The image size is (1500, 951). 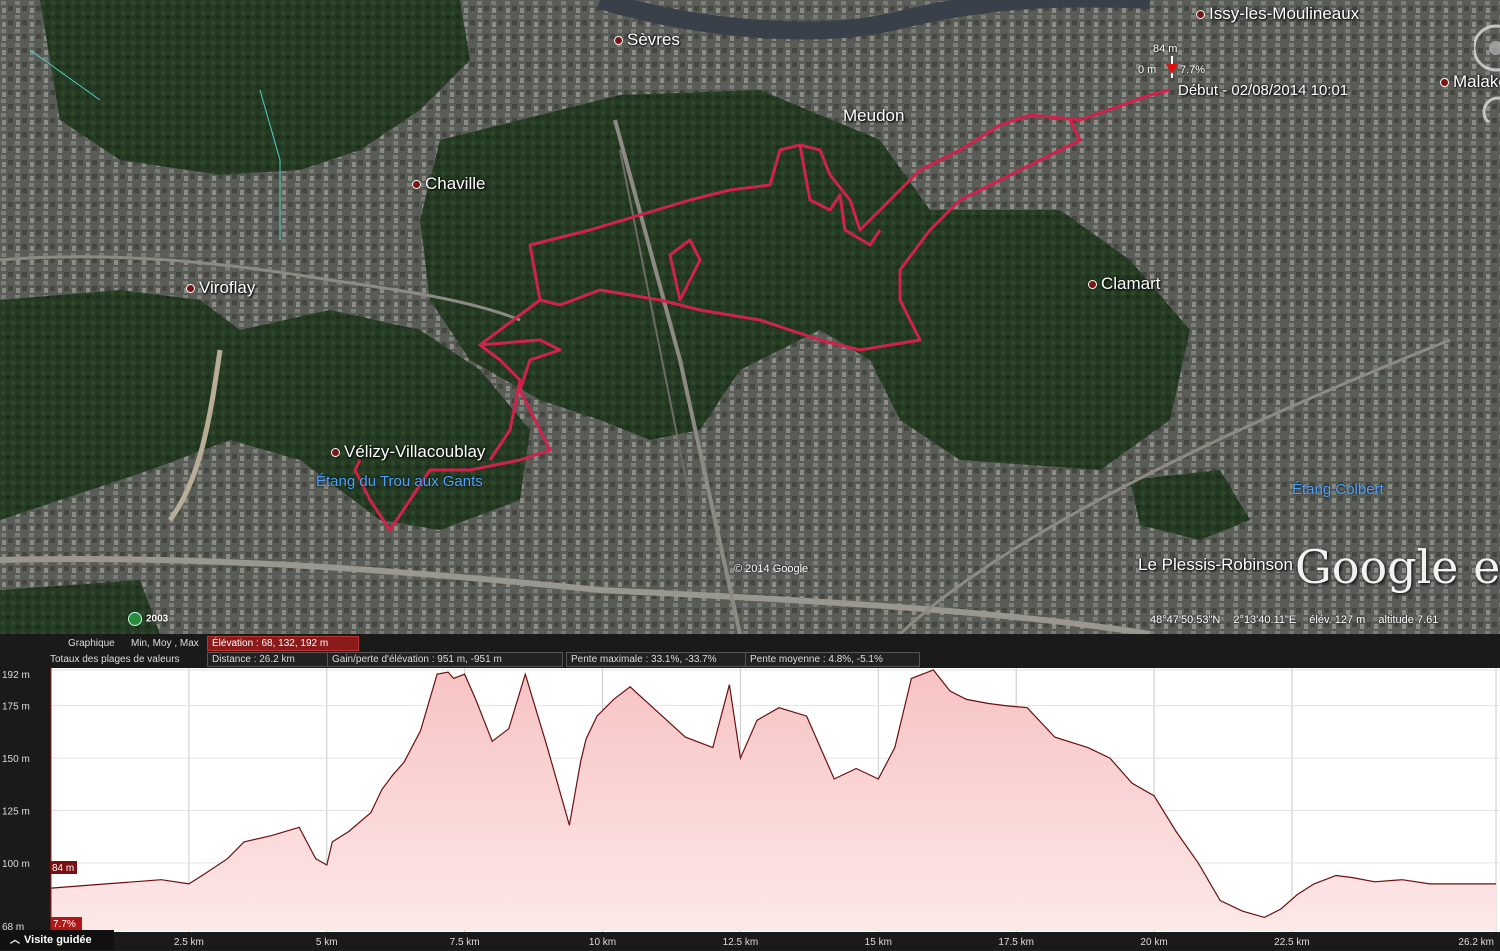 I want to click on eye-altitude: altitude 7.61, so click(x=1408, y=620).